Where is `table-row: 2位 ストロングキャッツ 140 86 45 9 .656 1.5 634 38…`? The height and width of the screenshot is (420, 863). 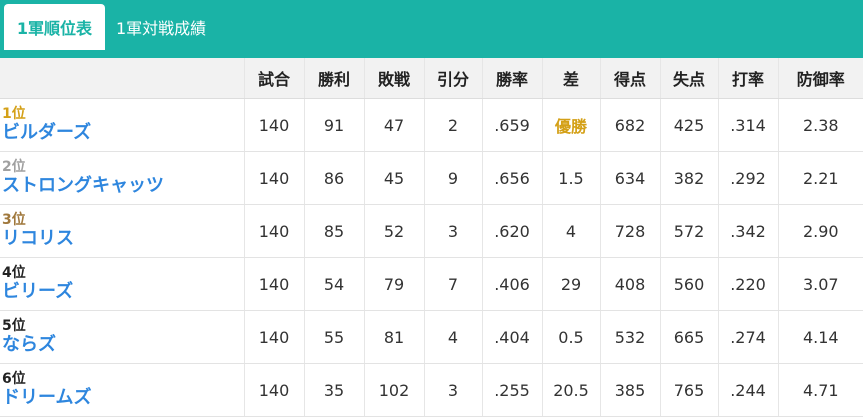 table-row: 2位 ストロングキャッツ 140 86 45 9 .656 1.5 634 38… is located at coordinates (431, 178).